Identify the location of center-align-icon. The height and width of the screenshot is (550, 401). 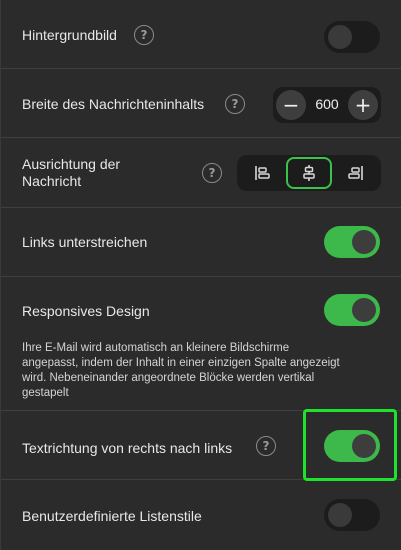
(309, 173).